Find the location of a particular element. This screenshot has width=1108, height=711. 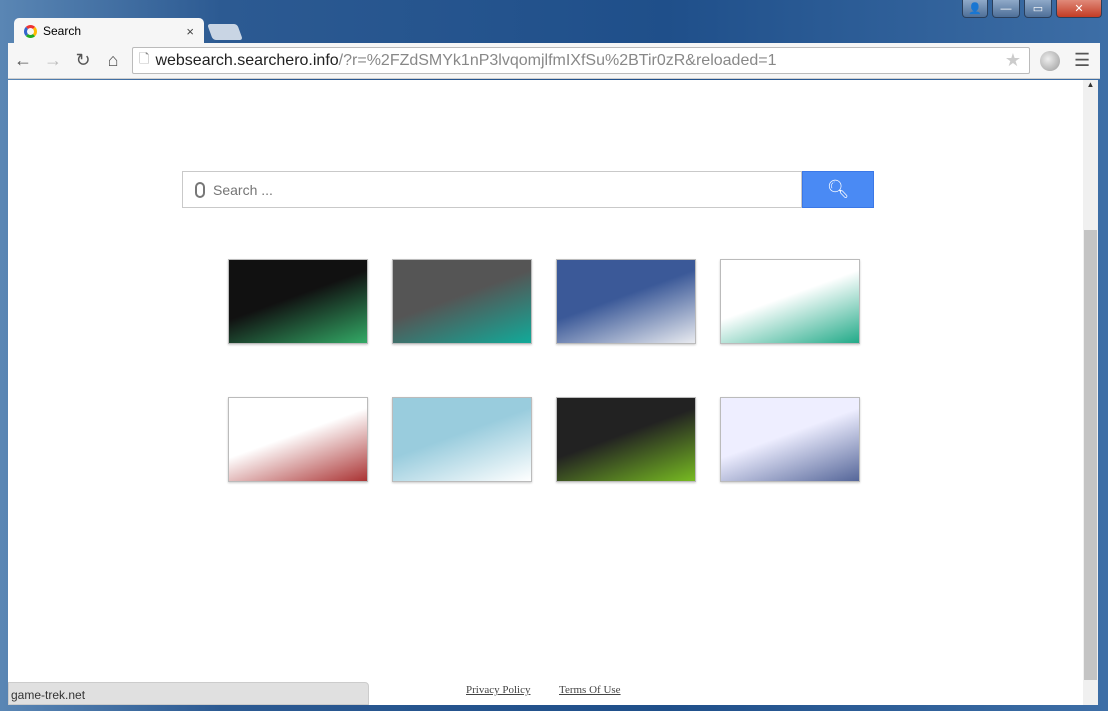

minimize-button: — is located at coordinates (1006, 9).